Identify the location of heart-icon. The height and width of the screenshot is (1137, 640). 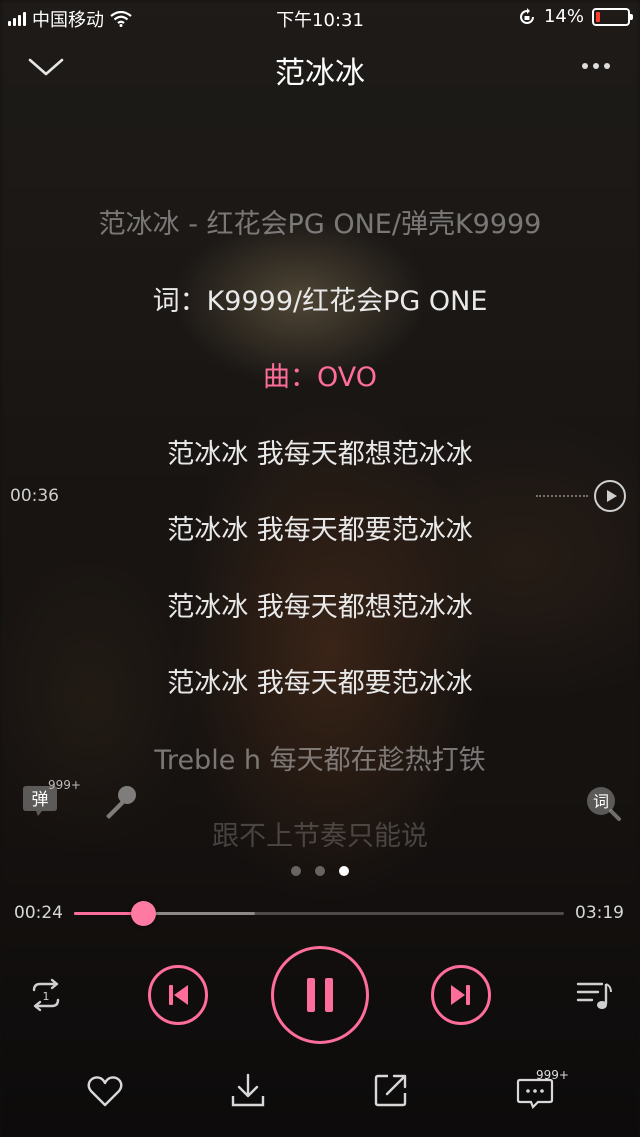
(105, 1091).